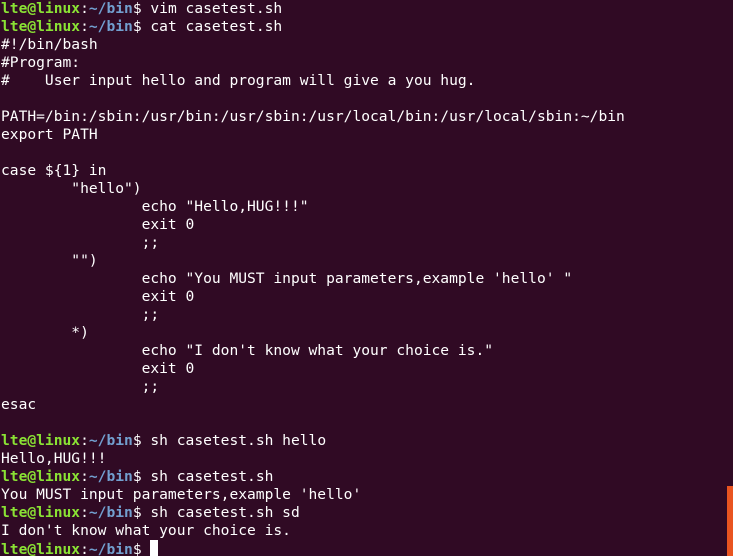 This screenshot has width=733, height=556. Describe the element at coordinates (238, 440) in the screenshot. I see `command-text: sh casetest.sh hello` at that location.